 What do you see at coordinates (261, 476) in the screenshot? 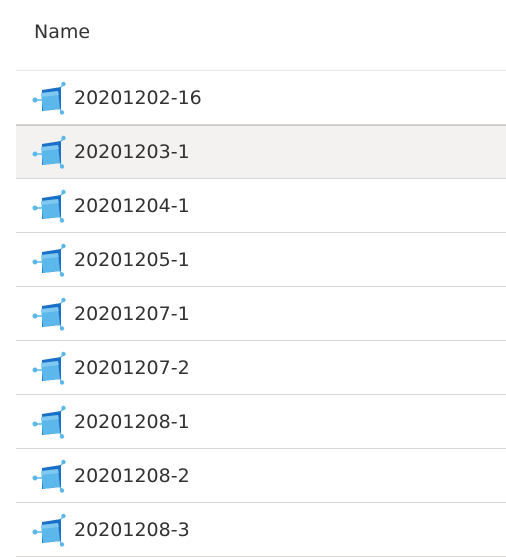
I see `list-item: 20201208-2` at bounding box center [261, 476].